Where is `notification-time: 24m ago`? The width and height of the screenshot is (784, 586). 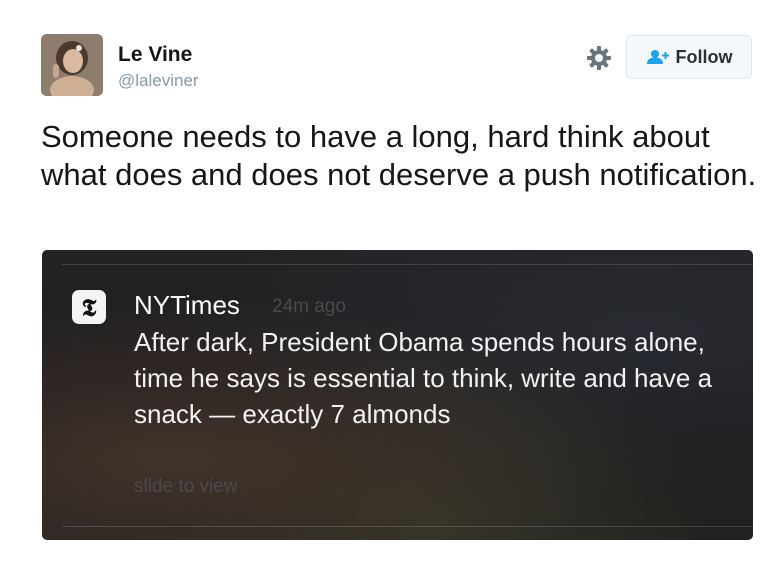 notification-time: 24m ago is located at coordinates (309, 306).